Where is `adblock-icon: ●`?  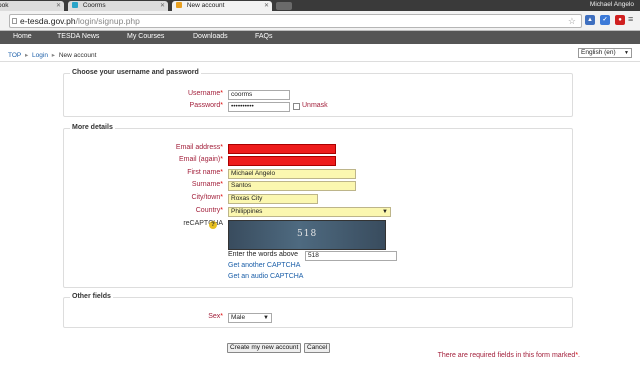 adblock-icon: ● is located at coordinates (620, 20).